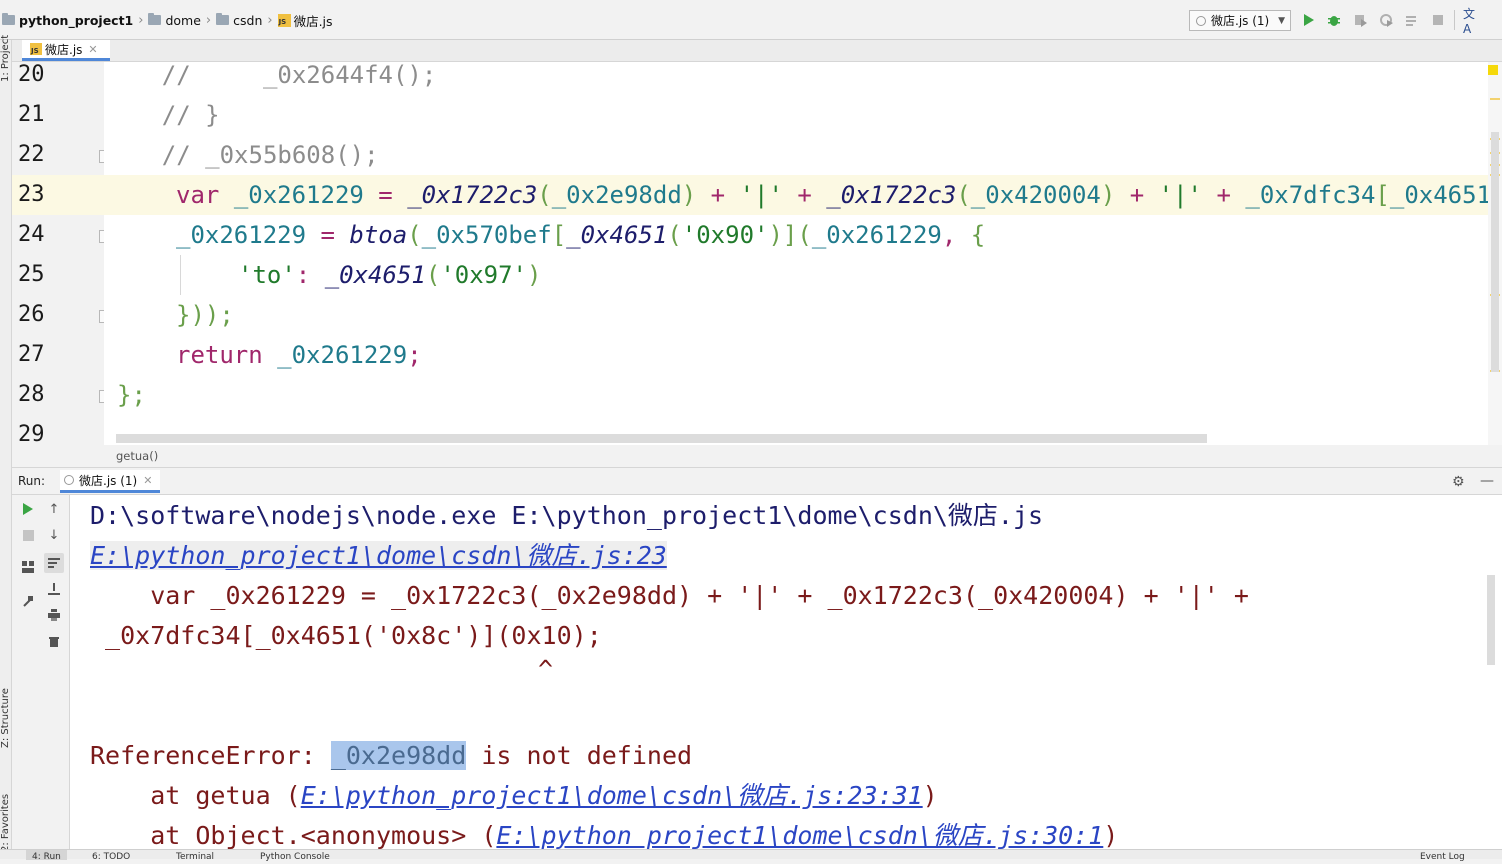  I want to click on coverage-button, so click(1360, 20).